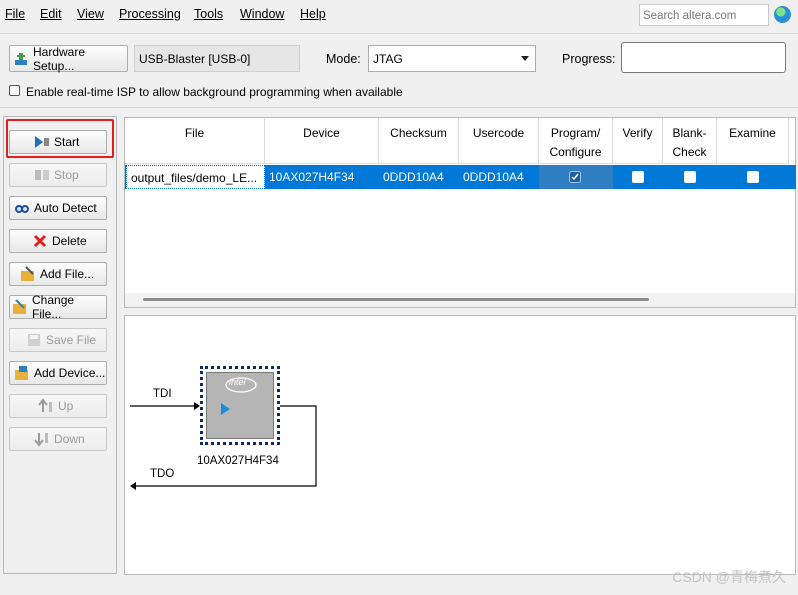 Image resolution: width=798 pixels, height=595 pixels. What do you see at coordinates (419, 141) in the screenshot?
I see `header-checksum: Checksum` at bounding box center [419, 141].